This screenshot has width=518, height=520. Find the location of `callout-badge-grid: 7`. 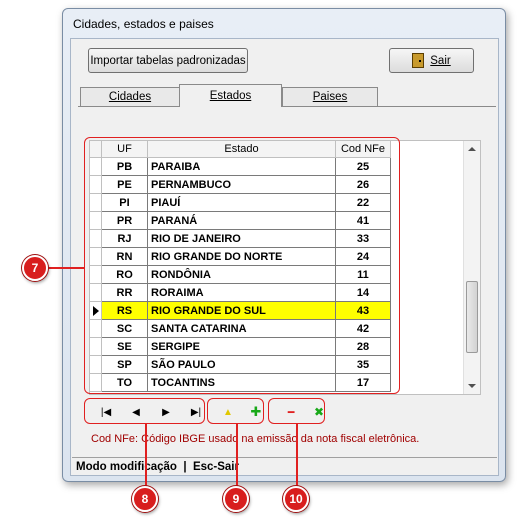

callout-badge-grid: 7 is located at coordinates (35, 268).